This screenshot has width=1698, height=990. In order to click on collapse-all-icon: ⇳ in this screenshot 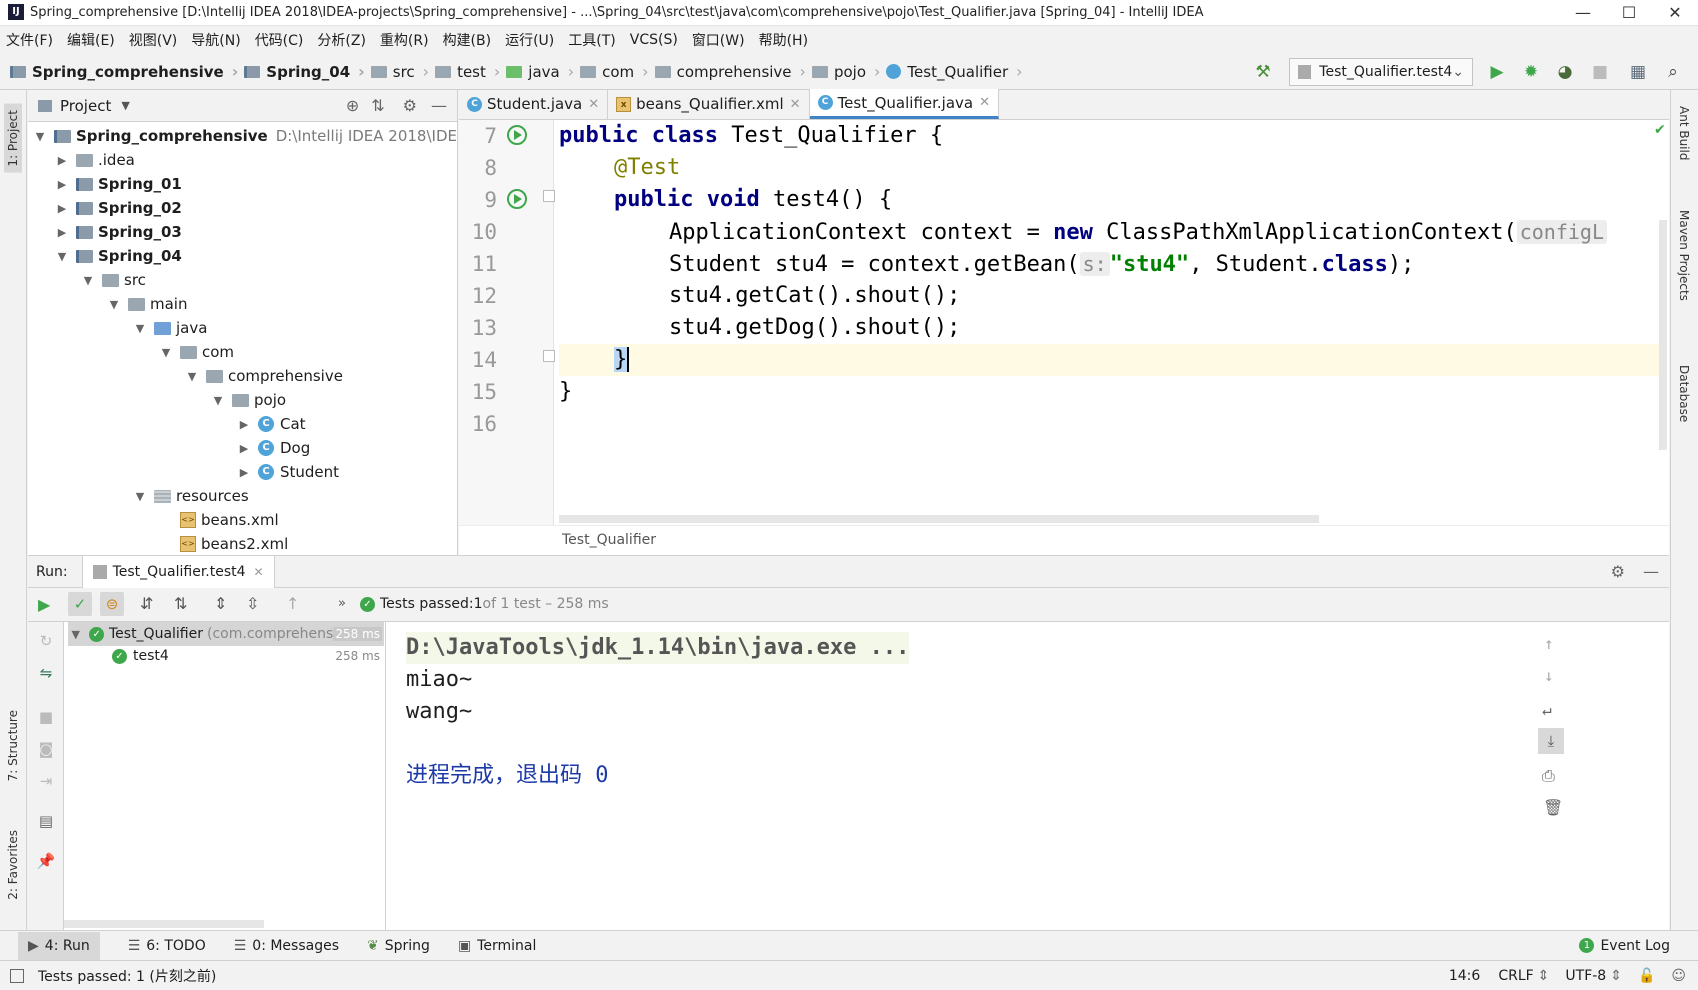, I will do `click(252, 603)`.